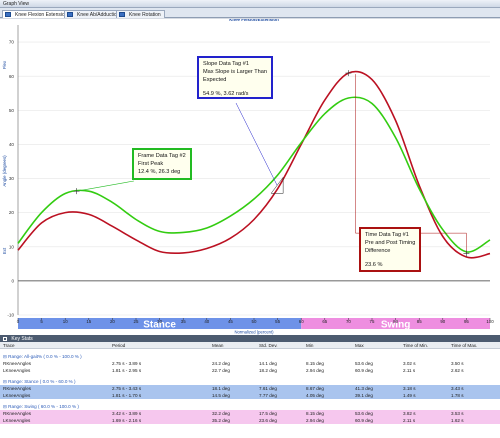 The height and width of the screenshot is (438, 500). Describe the element at coordinates (254, 20) in the screenshot. I see `chart-title: Knee Flexion/Extension` at that location.